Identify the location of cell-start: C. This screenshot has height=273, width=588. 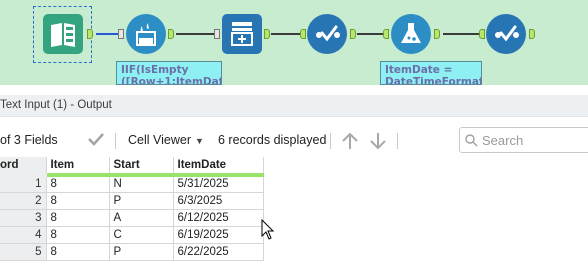
(141, 235).